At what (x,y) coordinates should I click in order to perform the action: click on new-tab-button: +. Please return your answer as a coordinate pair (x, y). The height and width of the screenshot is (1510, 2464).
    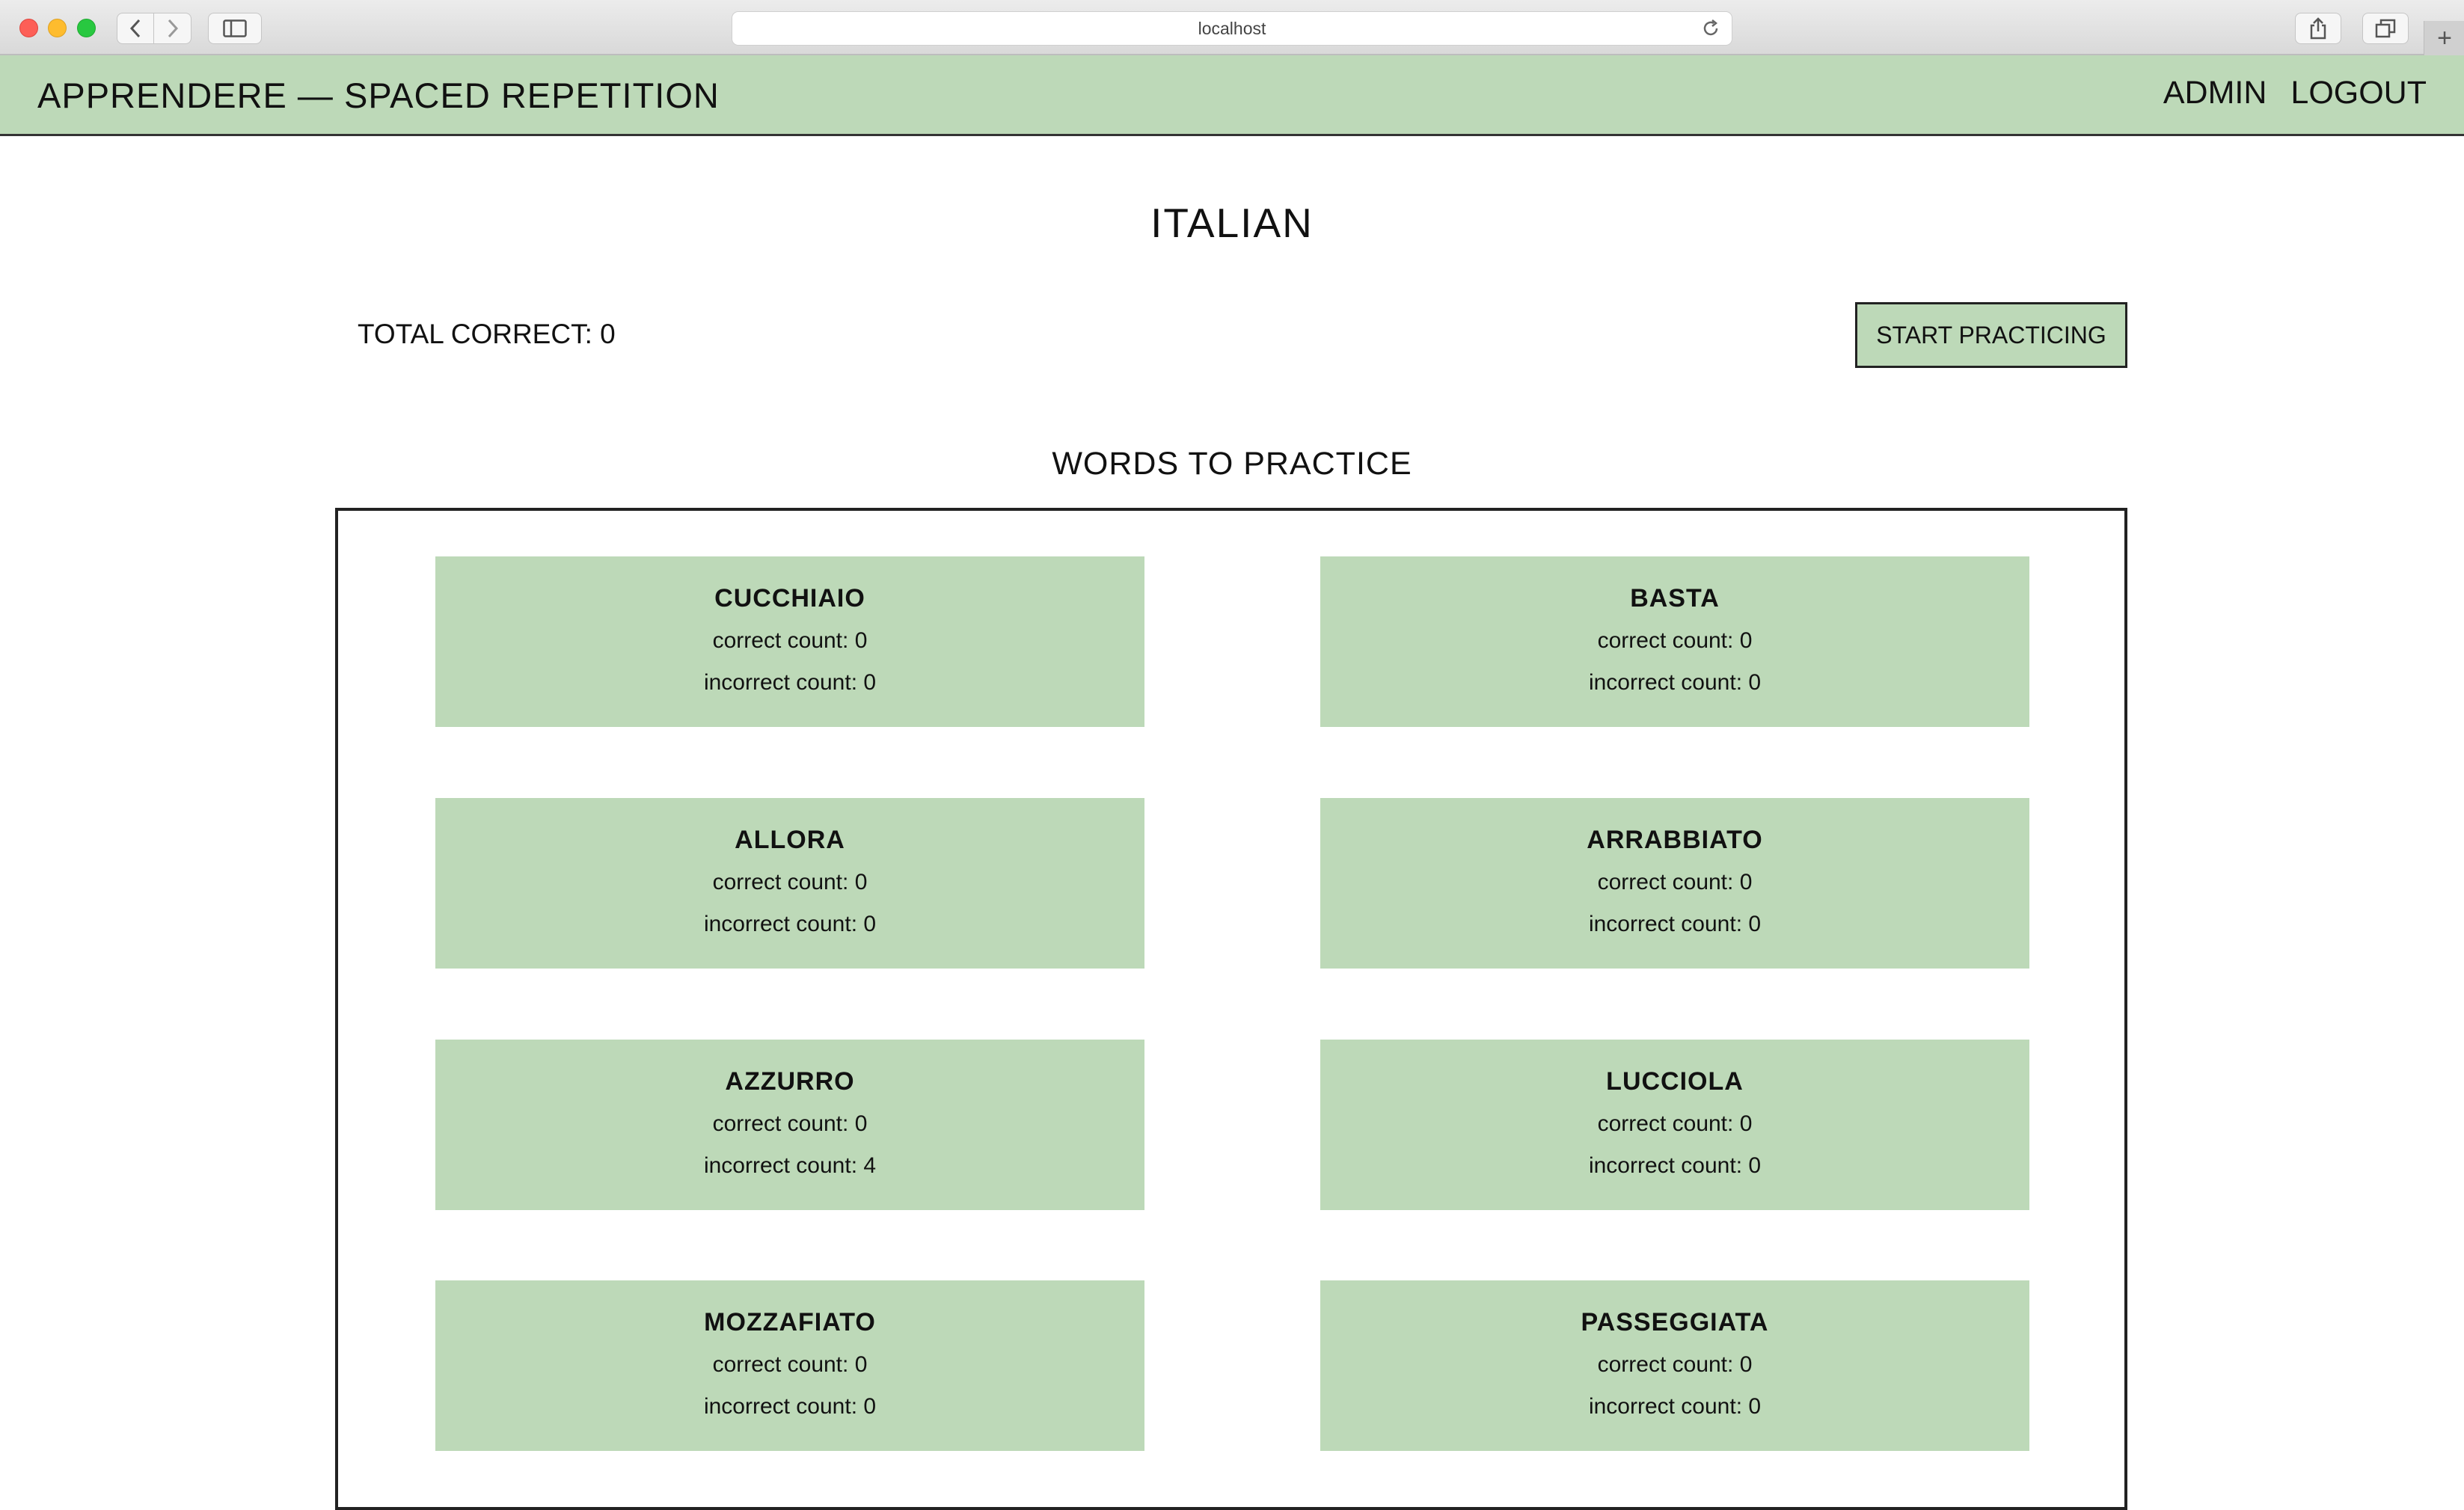
    Looking at the image, I should click on (2444, 38).